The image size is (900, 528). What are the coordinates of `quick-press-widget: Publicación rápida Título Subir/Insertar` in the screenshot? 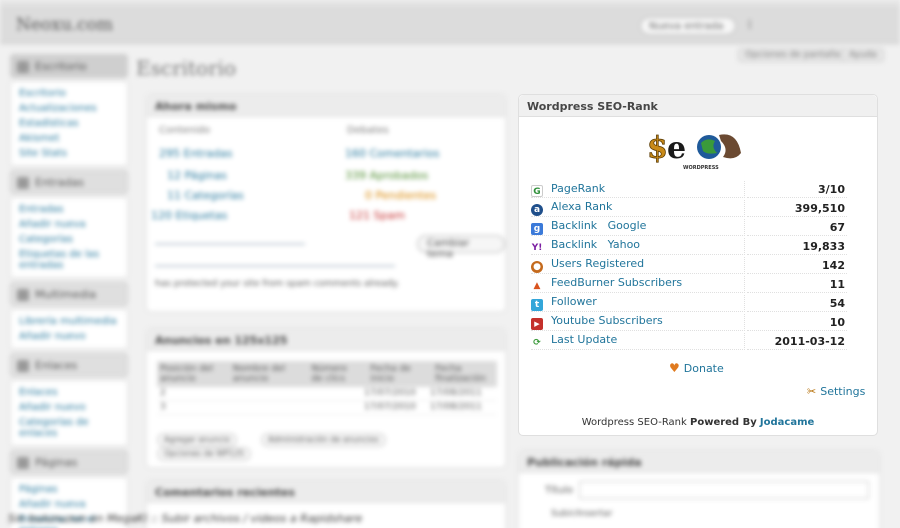 It's located at (699, 489).